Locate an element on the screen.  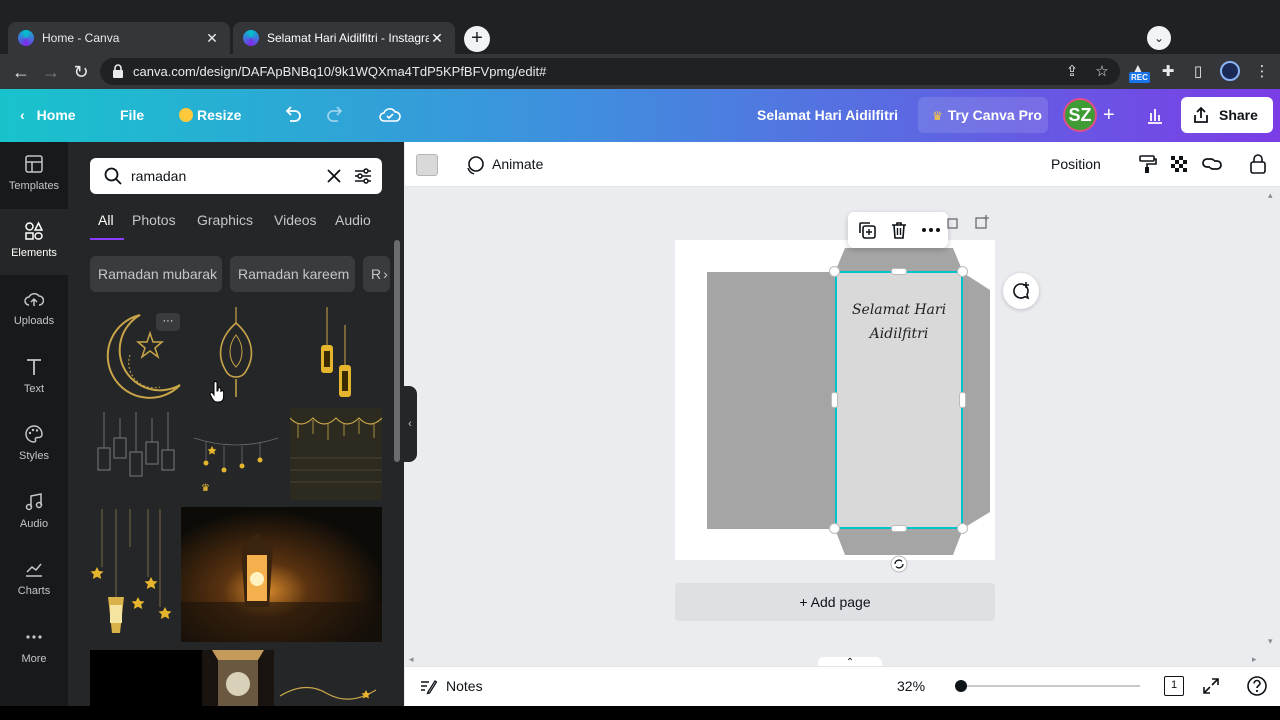
rotate-handle-icon is located at coordinates (899, 564).